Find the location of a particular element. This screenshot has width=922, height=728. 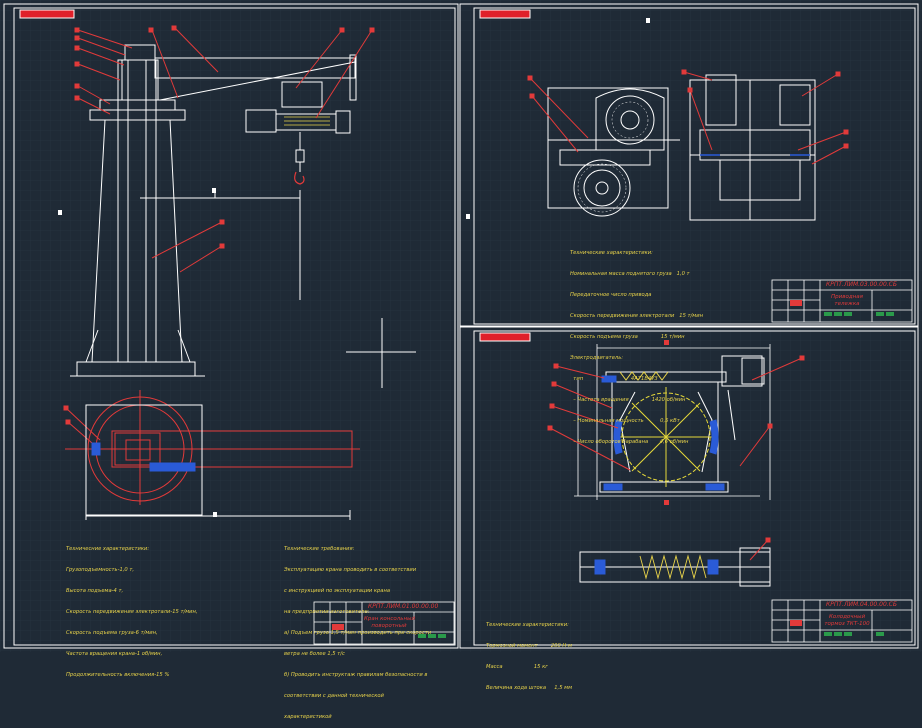

sheet-1-req-line: характеристикой is located at coordinates (308, 717).